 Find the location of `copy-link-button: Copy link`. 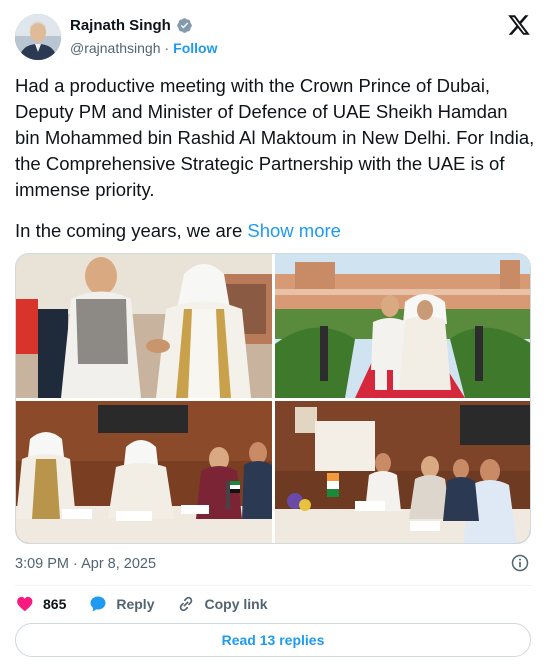

copy-link-button: Copy link is located at coordinates (222, 604).